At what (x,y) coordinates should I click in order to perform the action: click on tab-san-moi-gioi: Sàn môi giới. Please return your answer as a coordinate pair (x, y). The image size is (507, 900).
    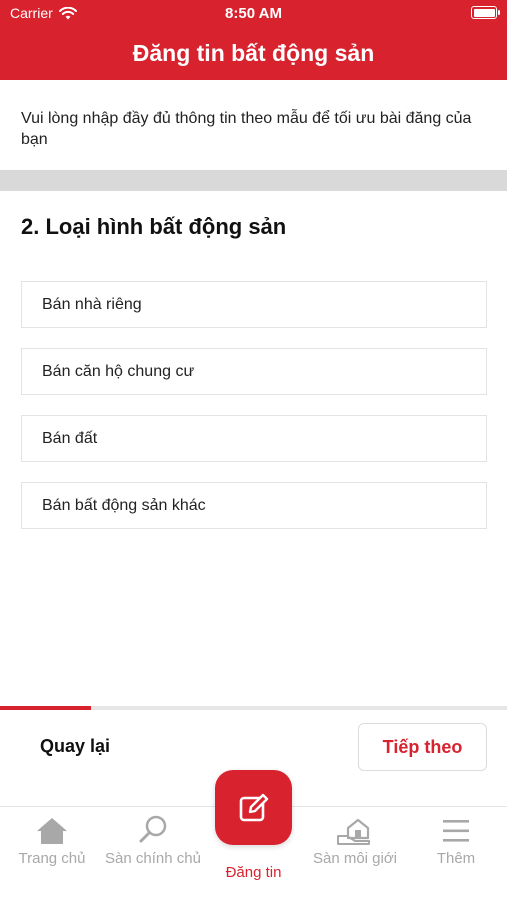
    Looking at the image, I should click on (355, 841).